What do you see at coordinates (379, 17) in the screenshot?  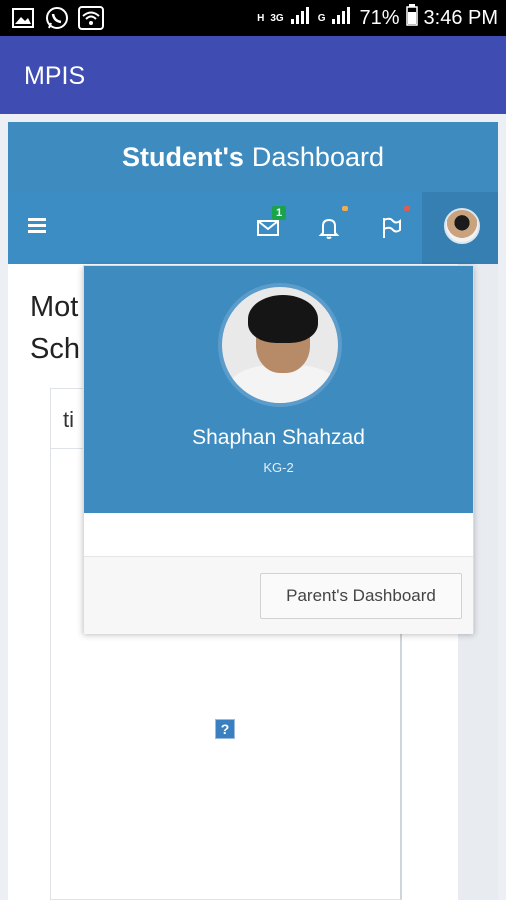 I see `battery-percent: 71%` at bounding box center [379, 17].